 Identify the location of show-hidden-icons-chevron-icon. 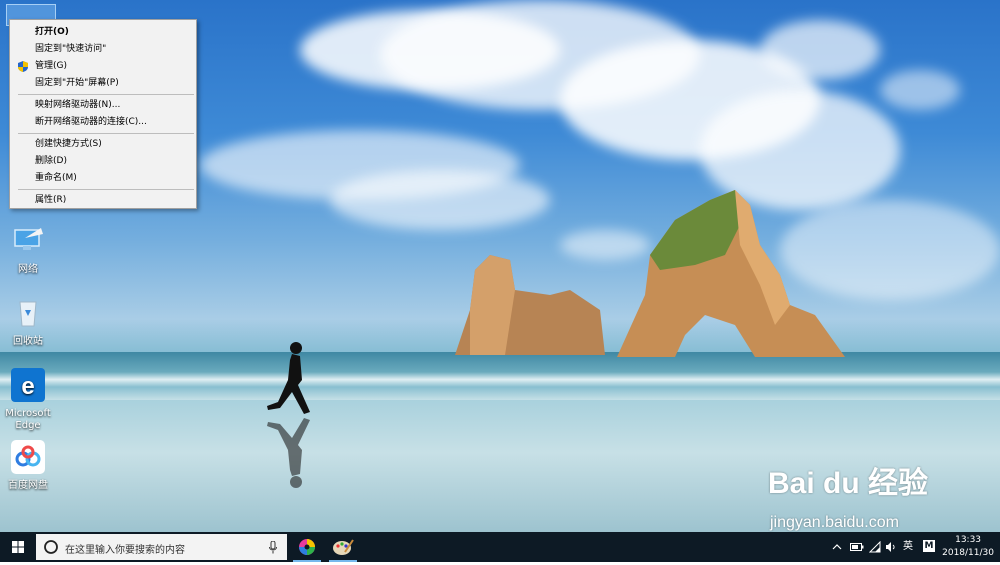
(837, 547).